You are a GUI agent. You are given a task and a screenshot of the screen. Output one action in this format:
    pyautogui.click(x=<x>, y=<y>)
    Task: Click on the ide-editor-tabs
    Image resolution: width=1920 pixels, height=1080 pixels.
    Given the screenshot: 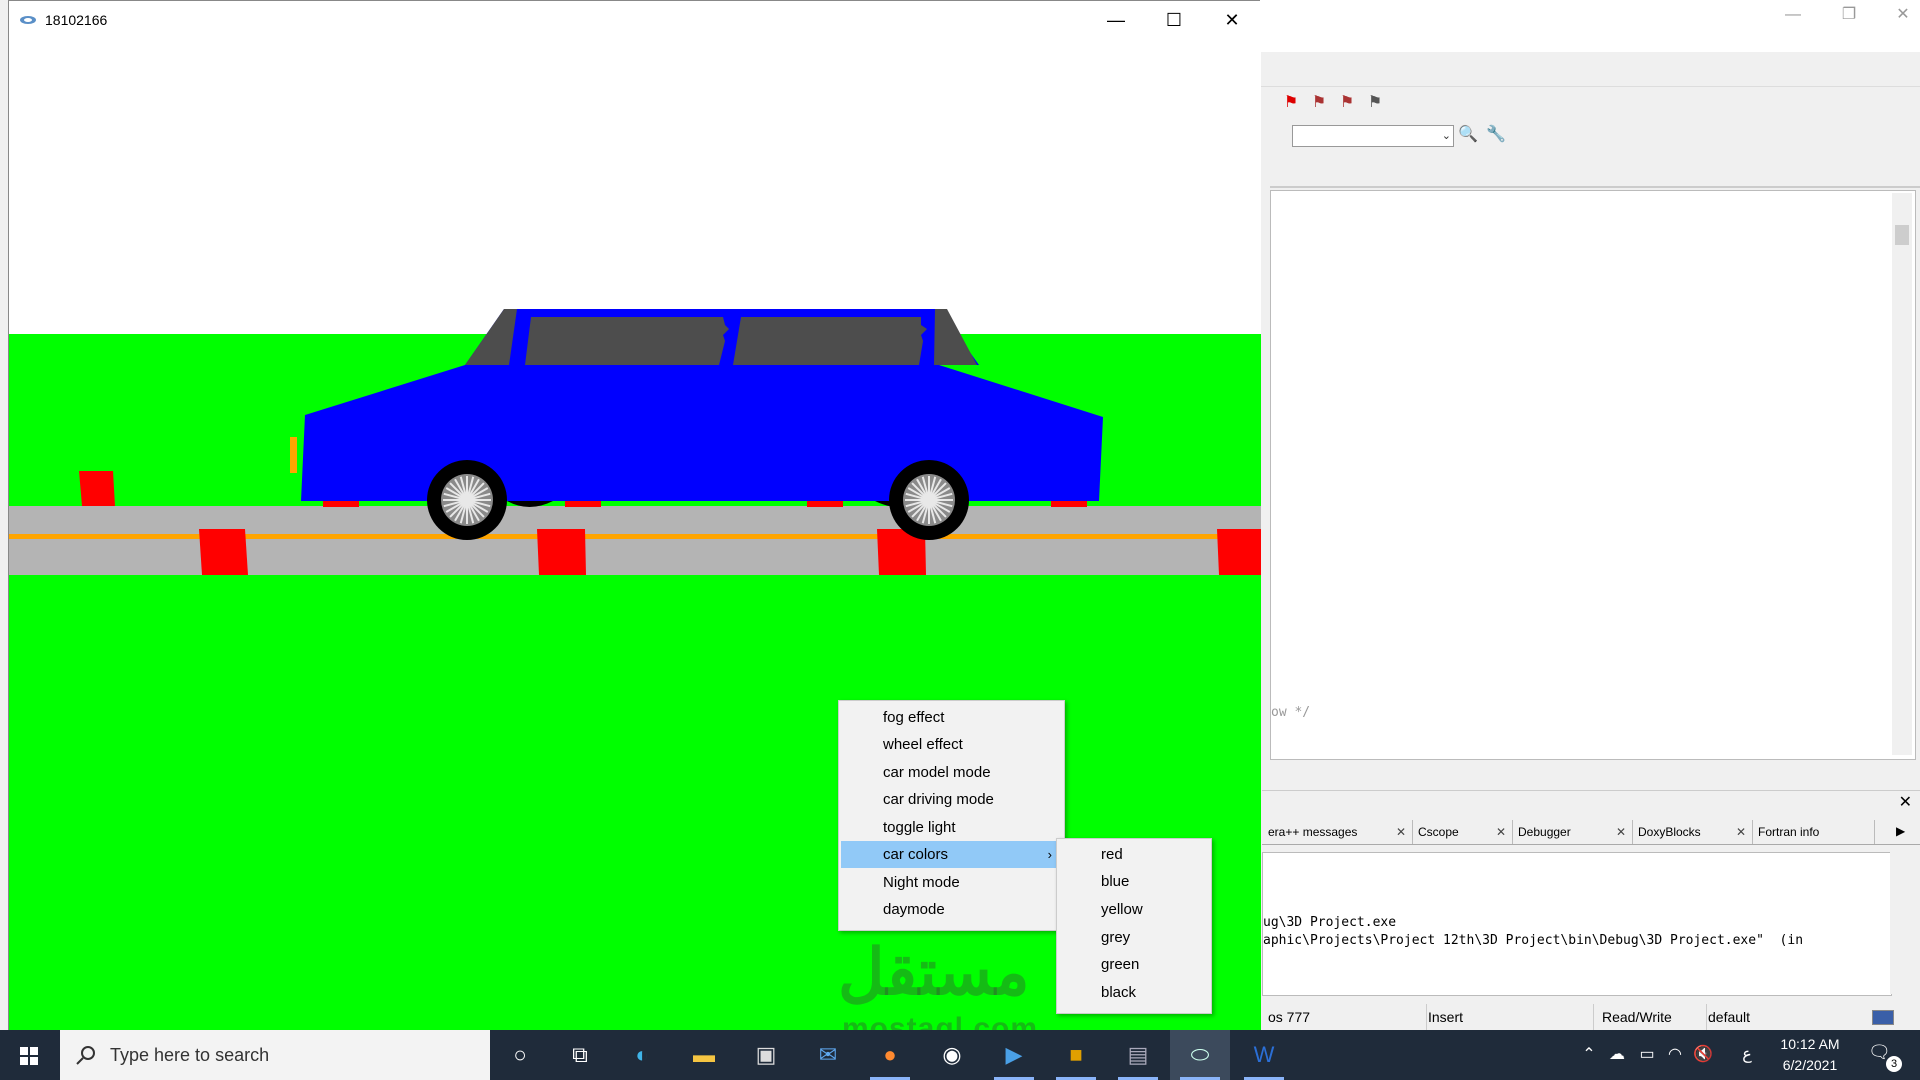 What is the action you would take?
    pyautogui.click(x=1595, y=176)
    